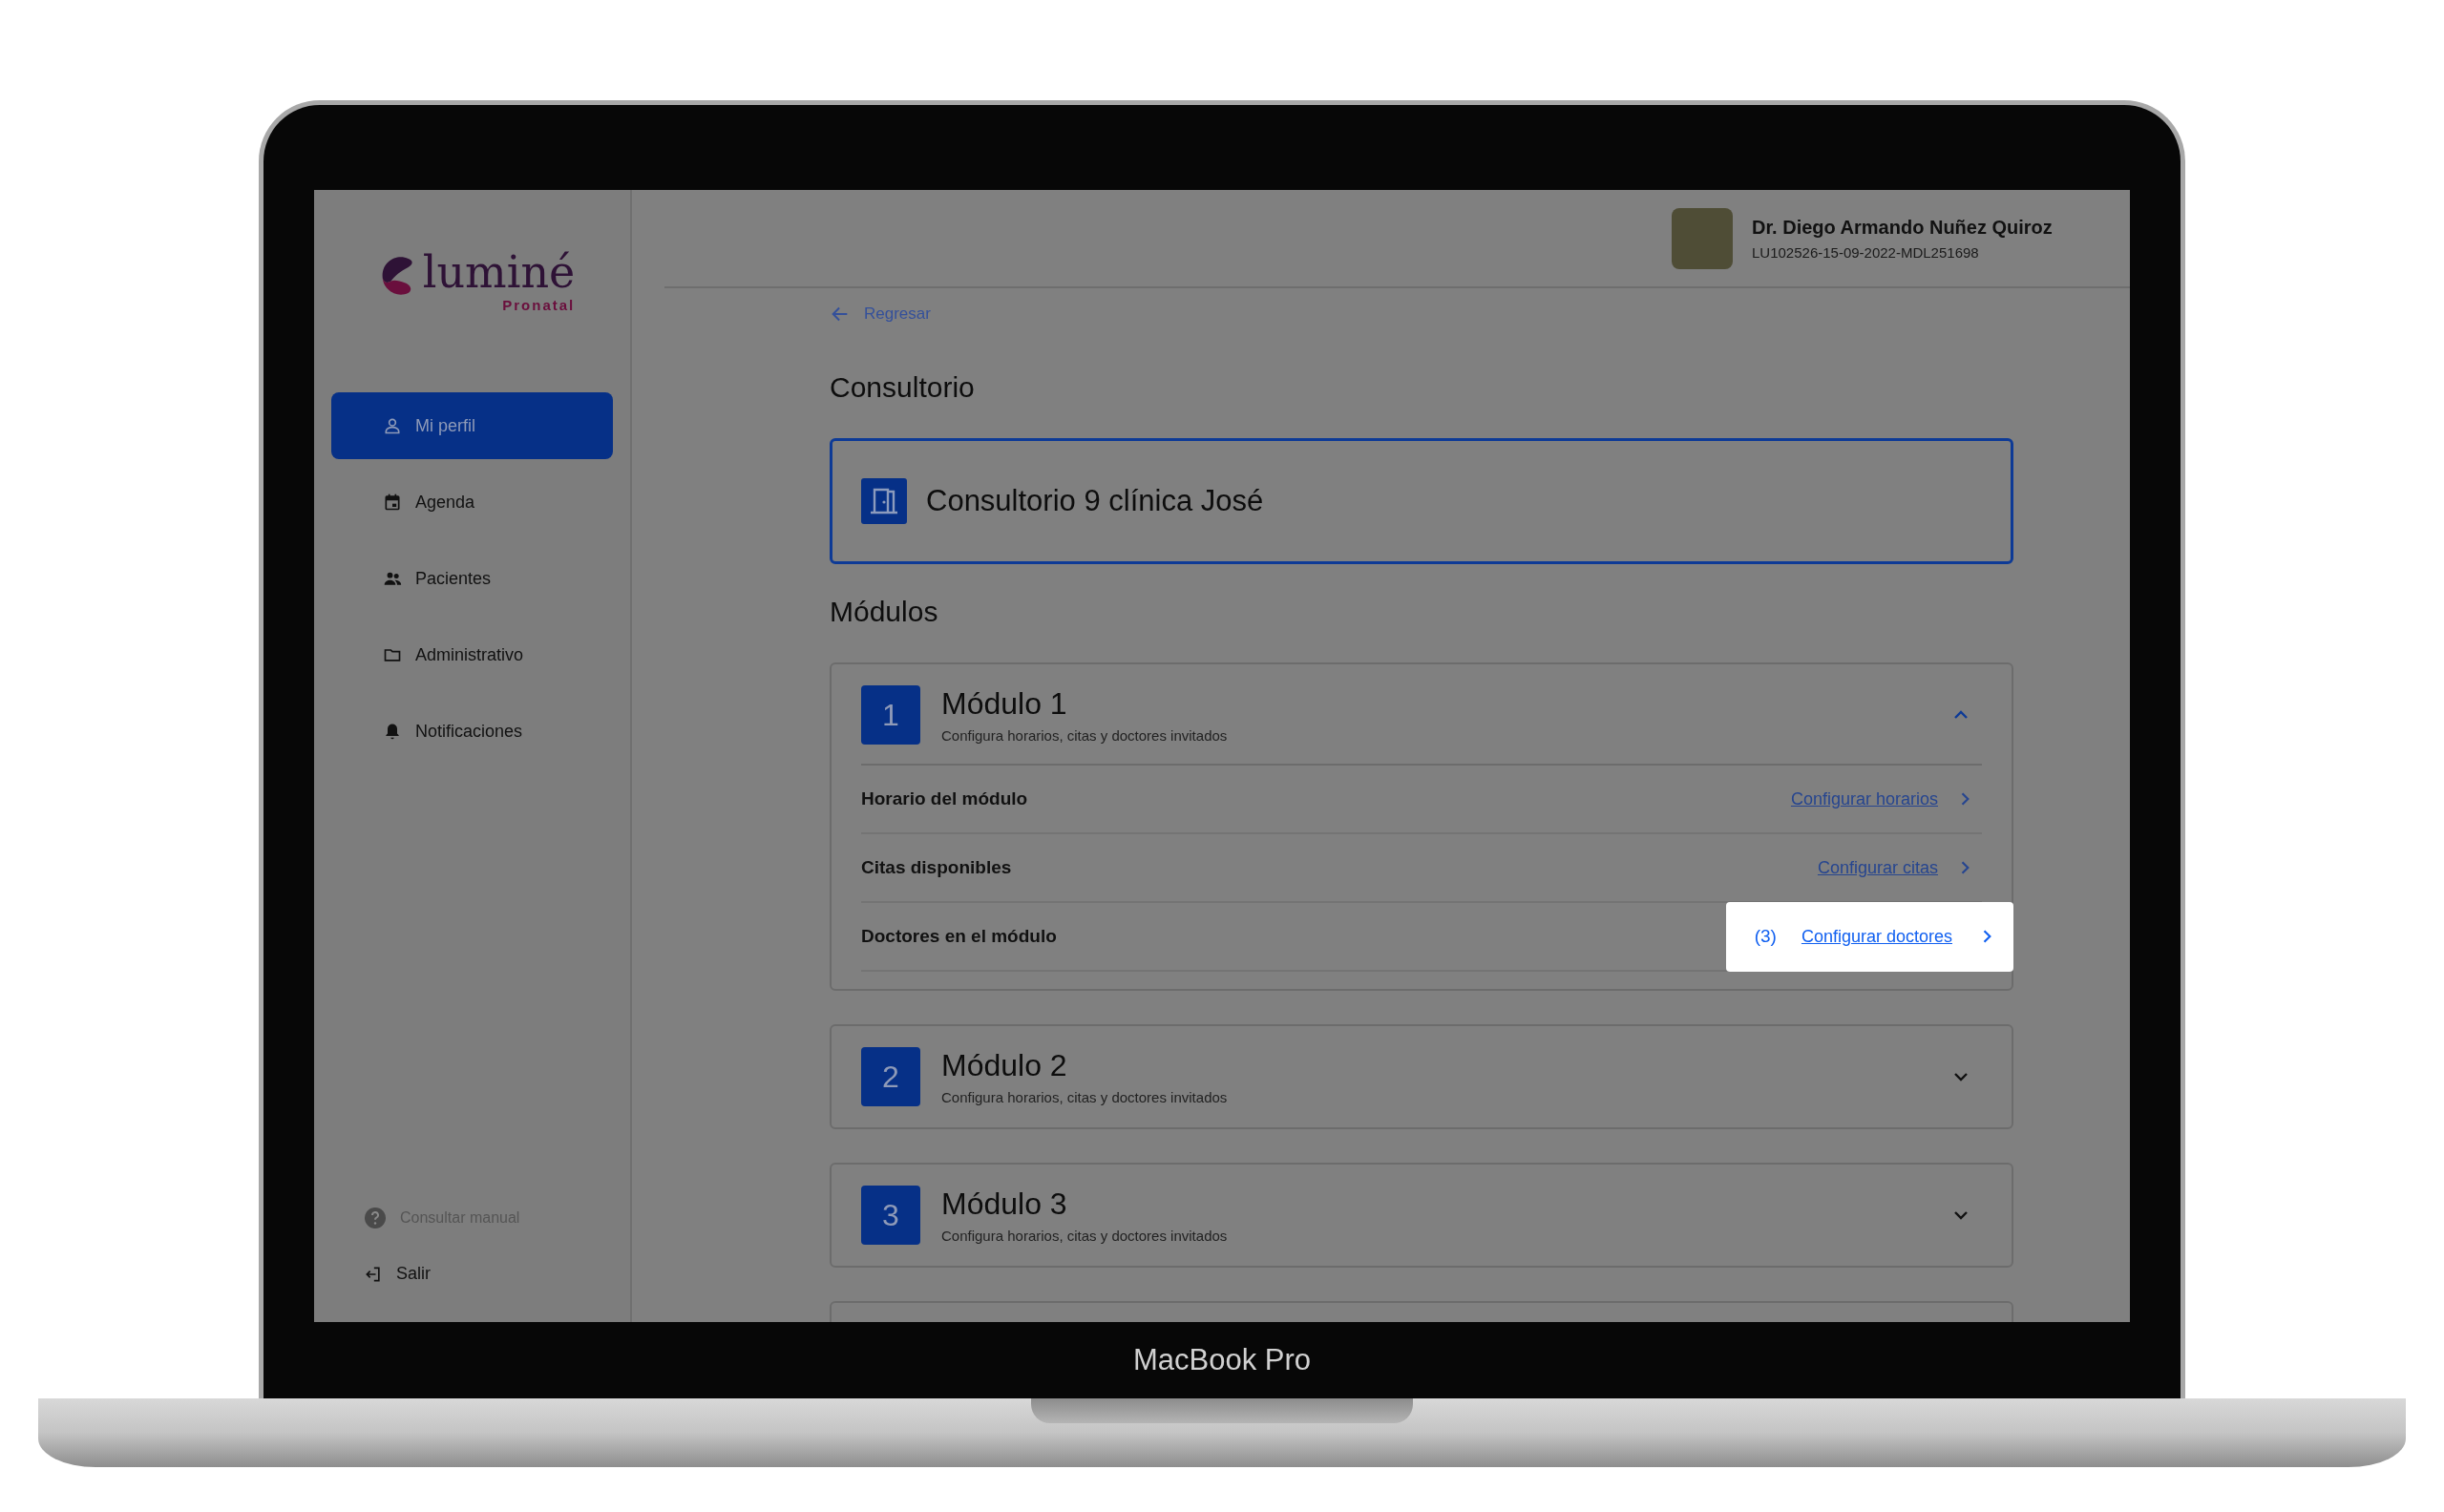 Image resolution: width=2444 pixels, height=1512 pixels. Describe the element at coordinates (959, 937) in the screenshot. I see `row-label: Doctores en el módulo` at that location.